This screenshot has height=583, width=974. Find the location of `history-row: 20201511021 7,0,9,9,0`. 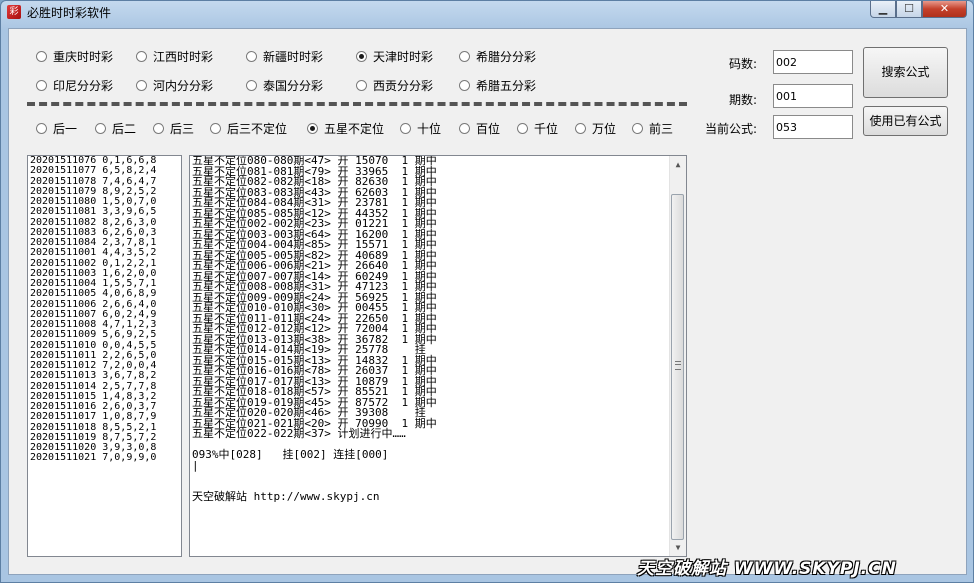

history-row: 20201511021 7,0,9,9,0 is located at coordinates (104, 457).